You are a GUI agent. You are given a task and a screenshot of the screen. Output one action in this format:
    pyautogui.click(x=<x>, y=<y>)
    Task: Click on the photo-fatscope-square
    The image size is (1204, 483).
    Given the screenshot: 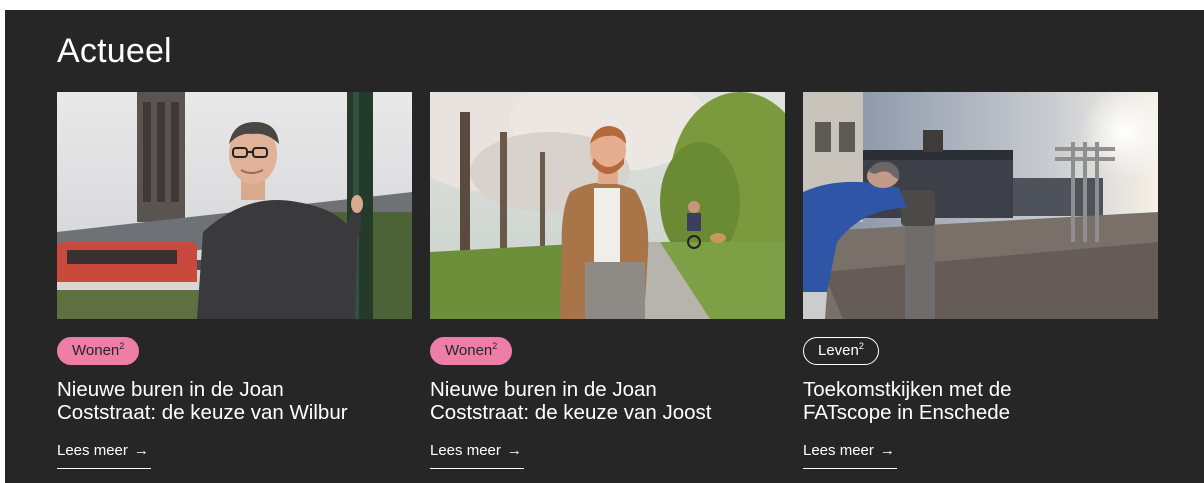 What is the action you would take?
    pyautogui.click(x=980, y=205)
    